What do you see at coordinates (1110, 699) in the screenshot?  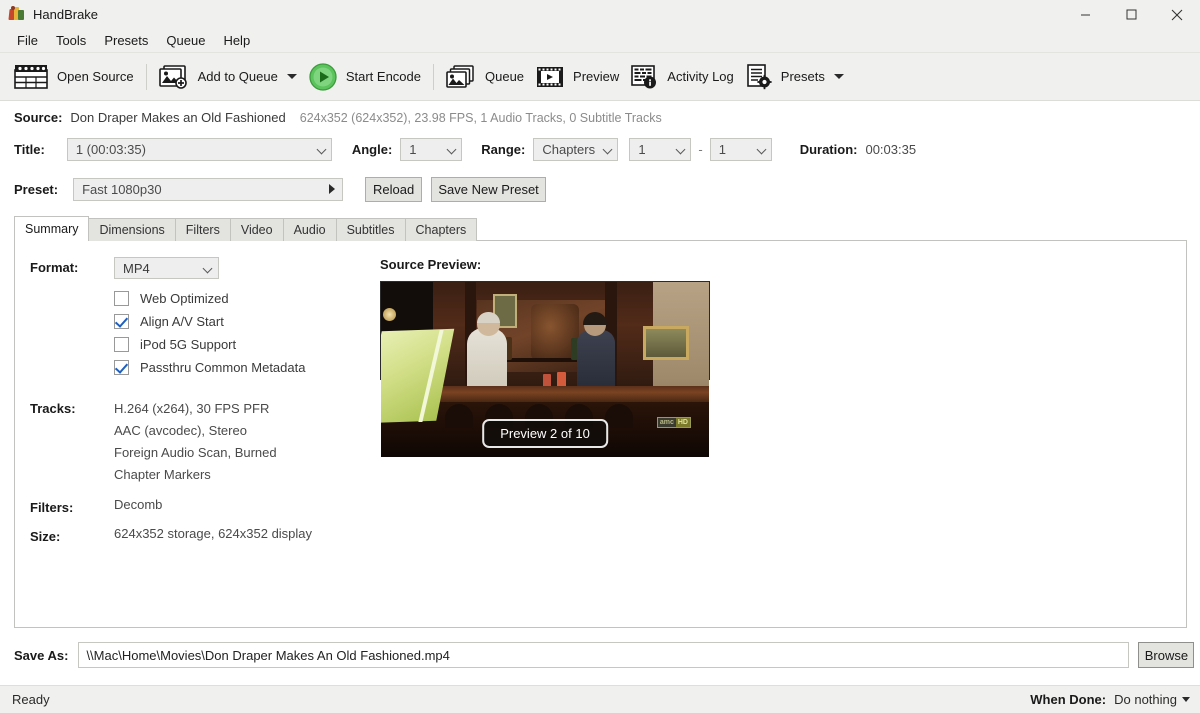 I see `when-done-control: When Done: Do nothing` at bounding box center [1110, 699].